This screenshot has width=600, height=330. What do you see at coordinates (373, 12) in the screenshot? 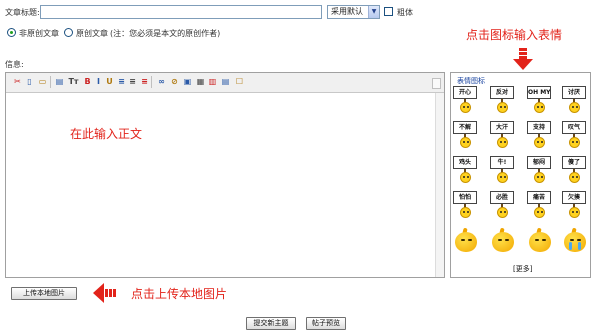
I see `chevron-down-icon: ▼` at bounding box center [373, 12].